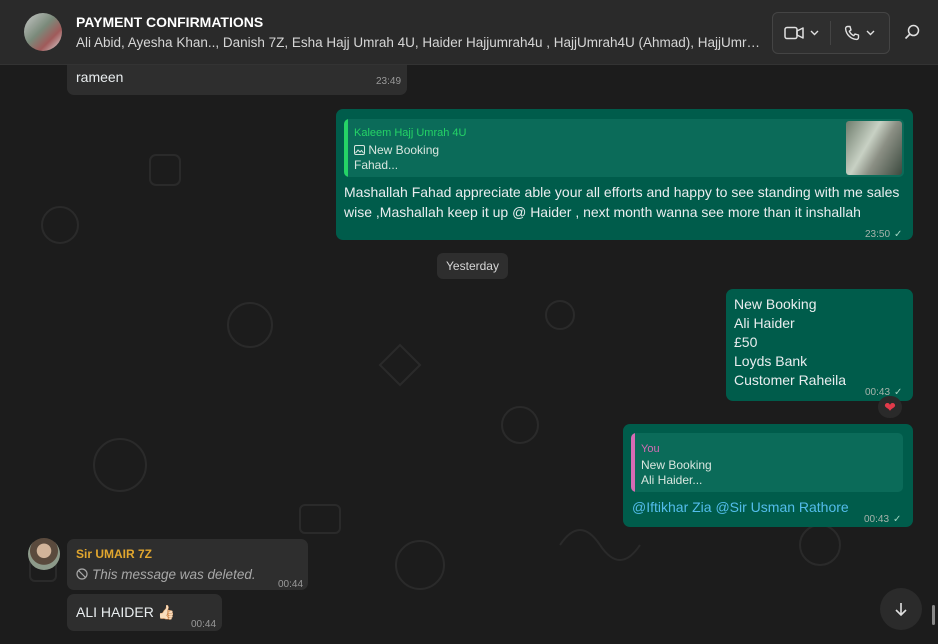 The image size is (938, 644). I want to click on message-text: rameen, so click(100, 77).